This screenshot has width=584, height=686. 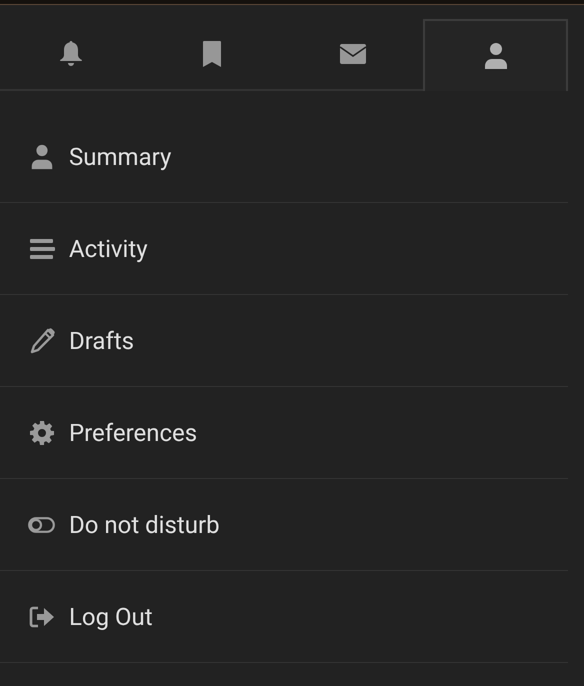 I want to click on sign-out-icon, so click(x=41, y=616).